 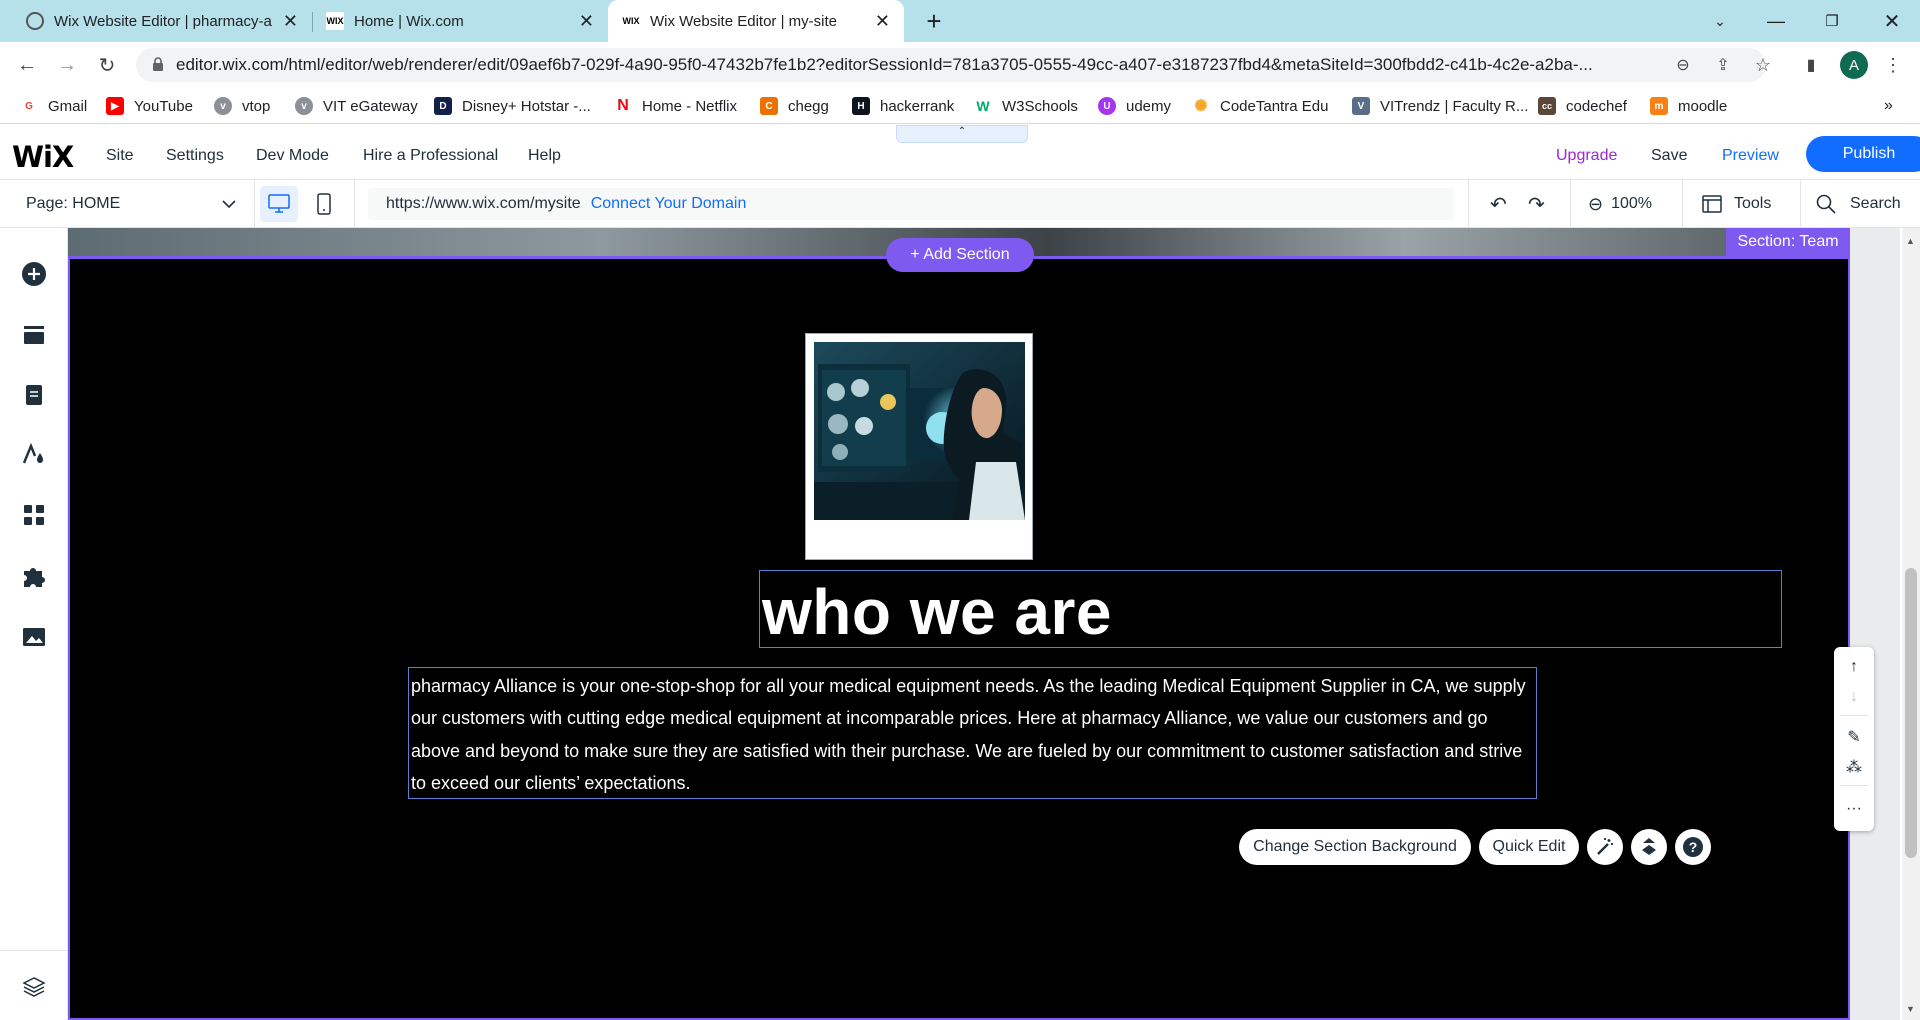 I want to click on bookmark-gmail: G Gmail, so click(x=53, y=106).